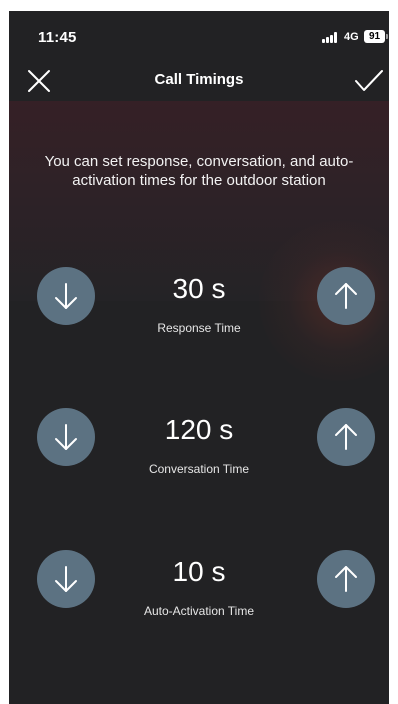  I want to click on battery-level: 91, so click(374, 36).